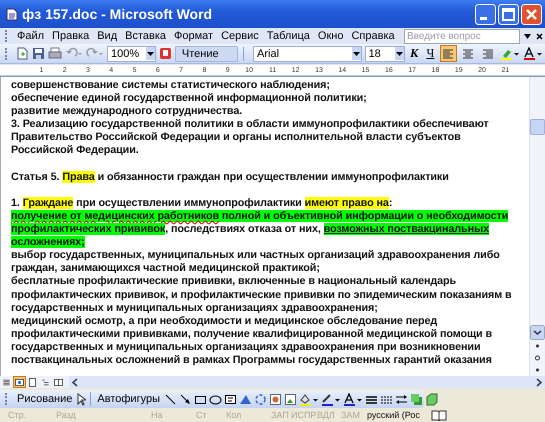 The width and height of the screenshot is (545, 422). What do you see at coordinates (107, 36) in the screenshot?
I see `menu-item: Вид` at bounding box center [107, 36].